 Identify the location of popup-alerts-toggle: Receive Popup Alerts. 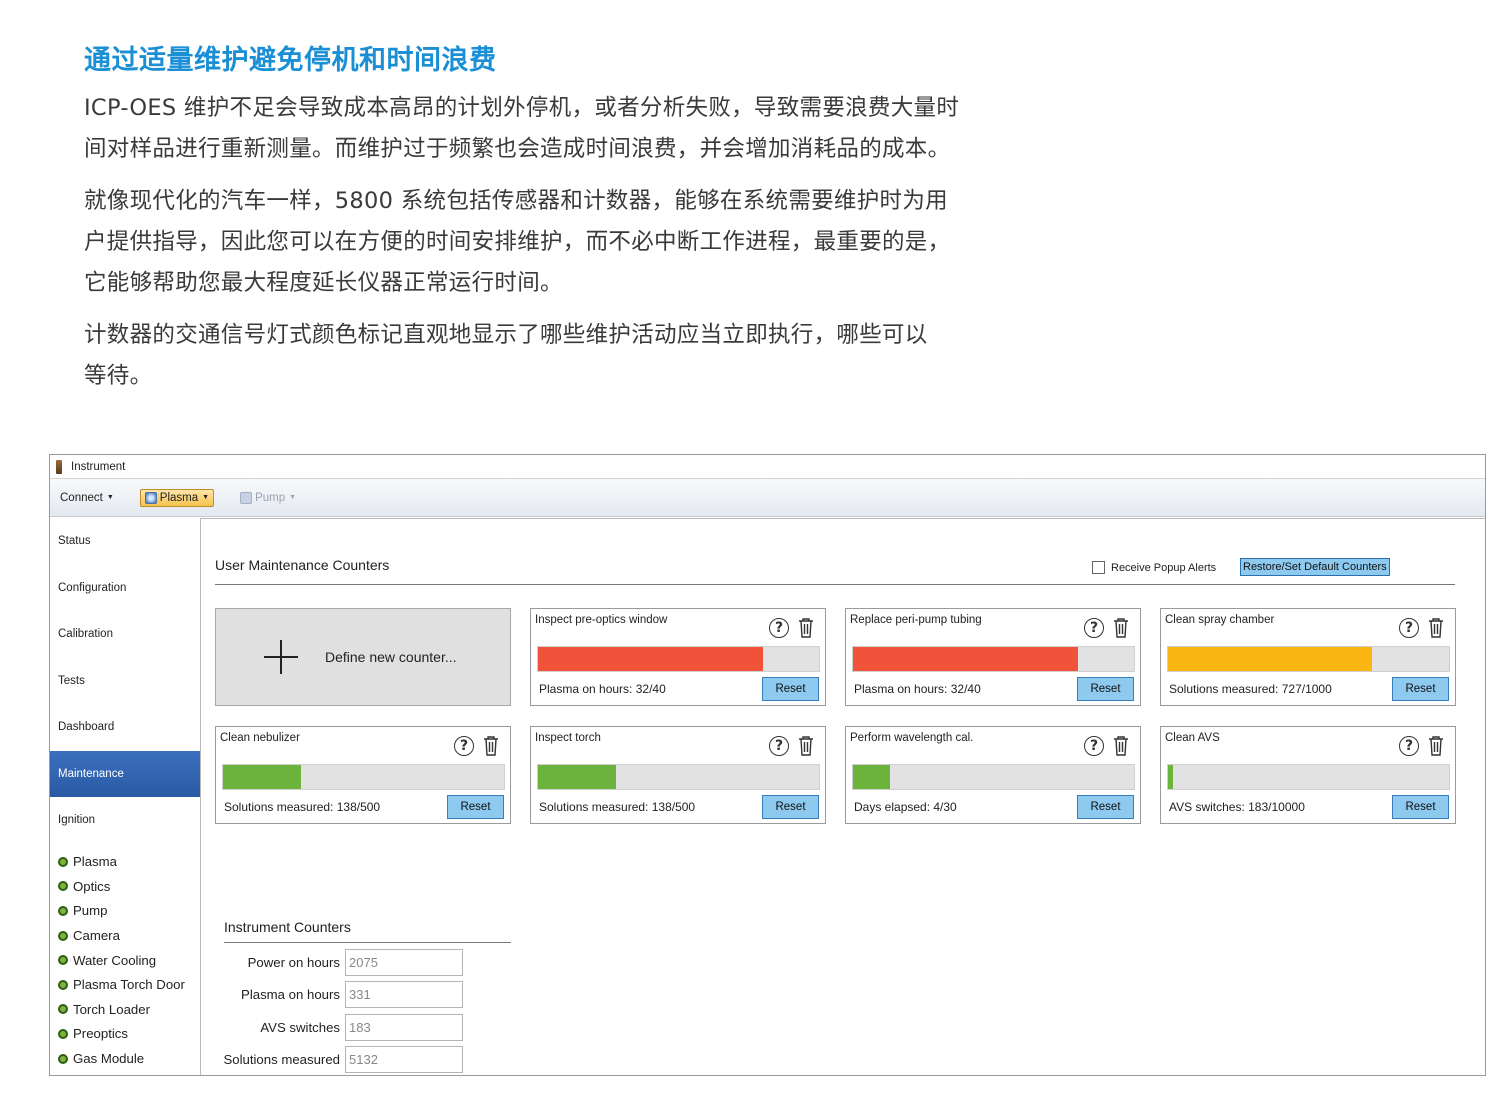
(1154, 567).